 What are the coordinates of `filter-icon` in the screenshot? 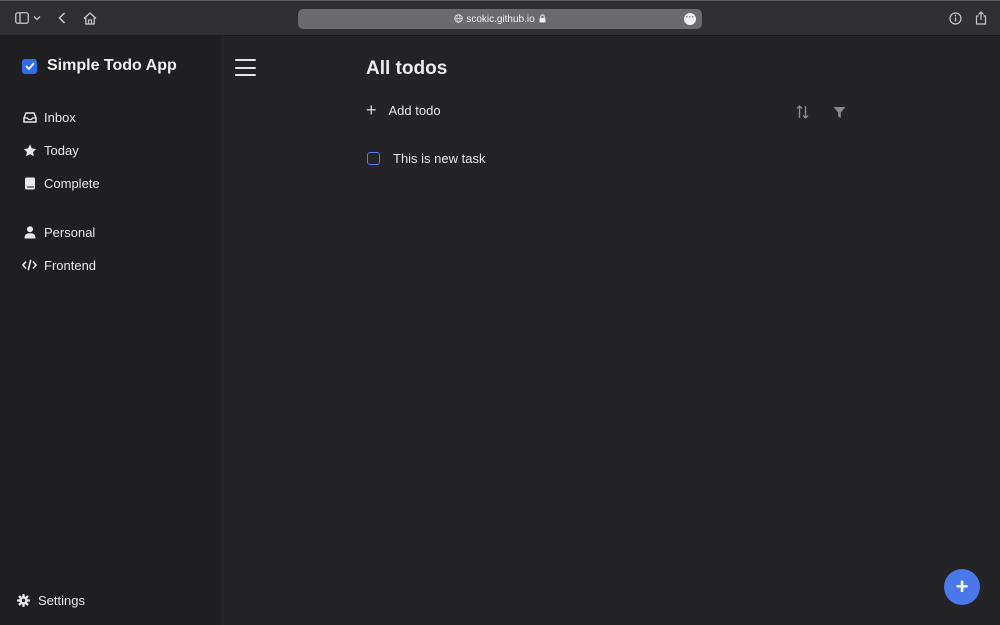 It's located at (839, 112).